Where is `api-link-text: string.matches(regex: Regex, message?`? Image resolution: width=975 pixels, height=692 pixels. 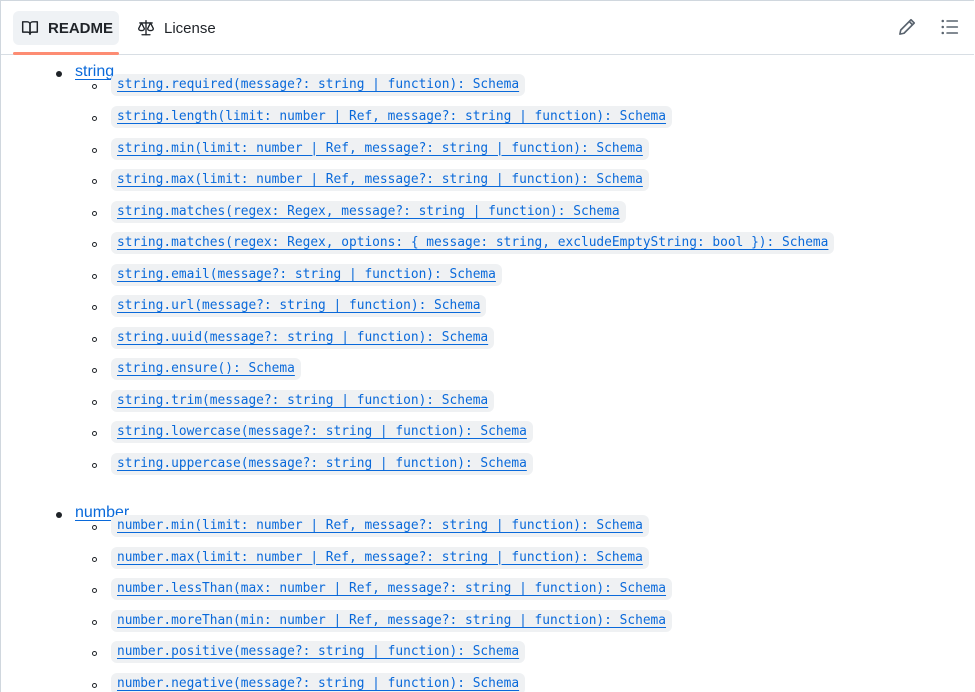
api-link-text: string.matches(regex: Regex, message? is located at coordinates (368, 211).